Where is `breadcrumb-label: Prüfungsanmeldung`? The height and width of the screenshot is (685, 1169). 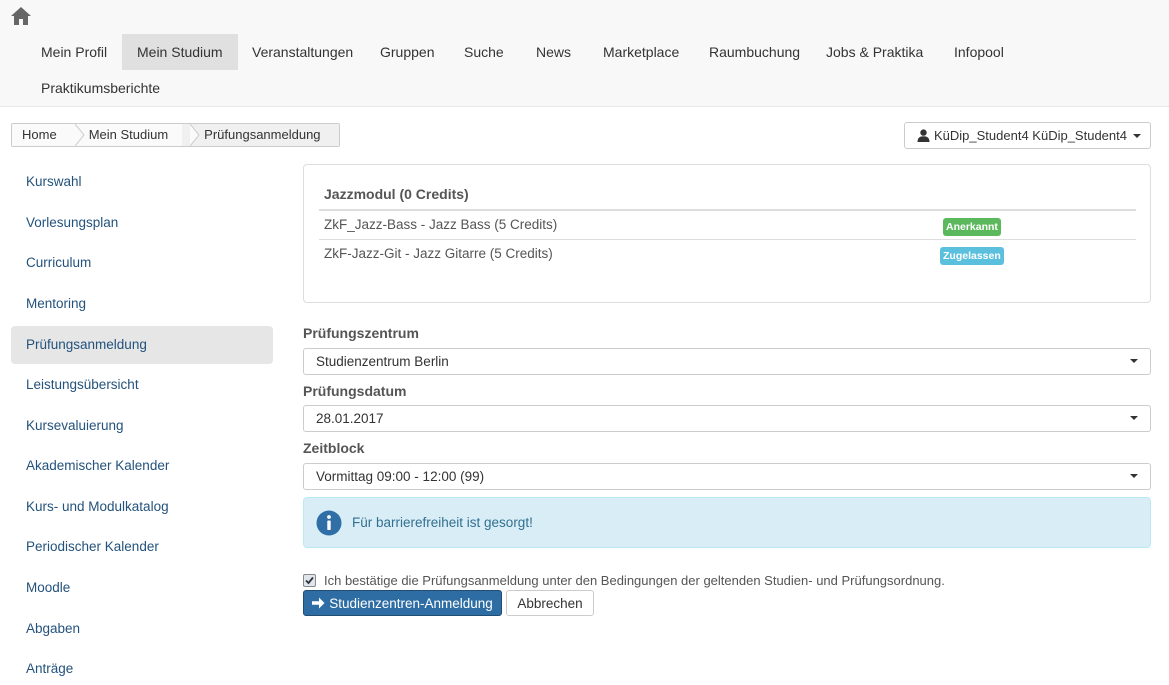 breadcrumb-label: Prüfungsanmeldung is located at coordinates (262, 134).